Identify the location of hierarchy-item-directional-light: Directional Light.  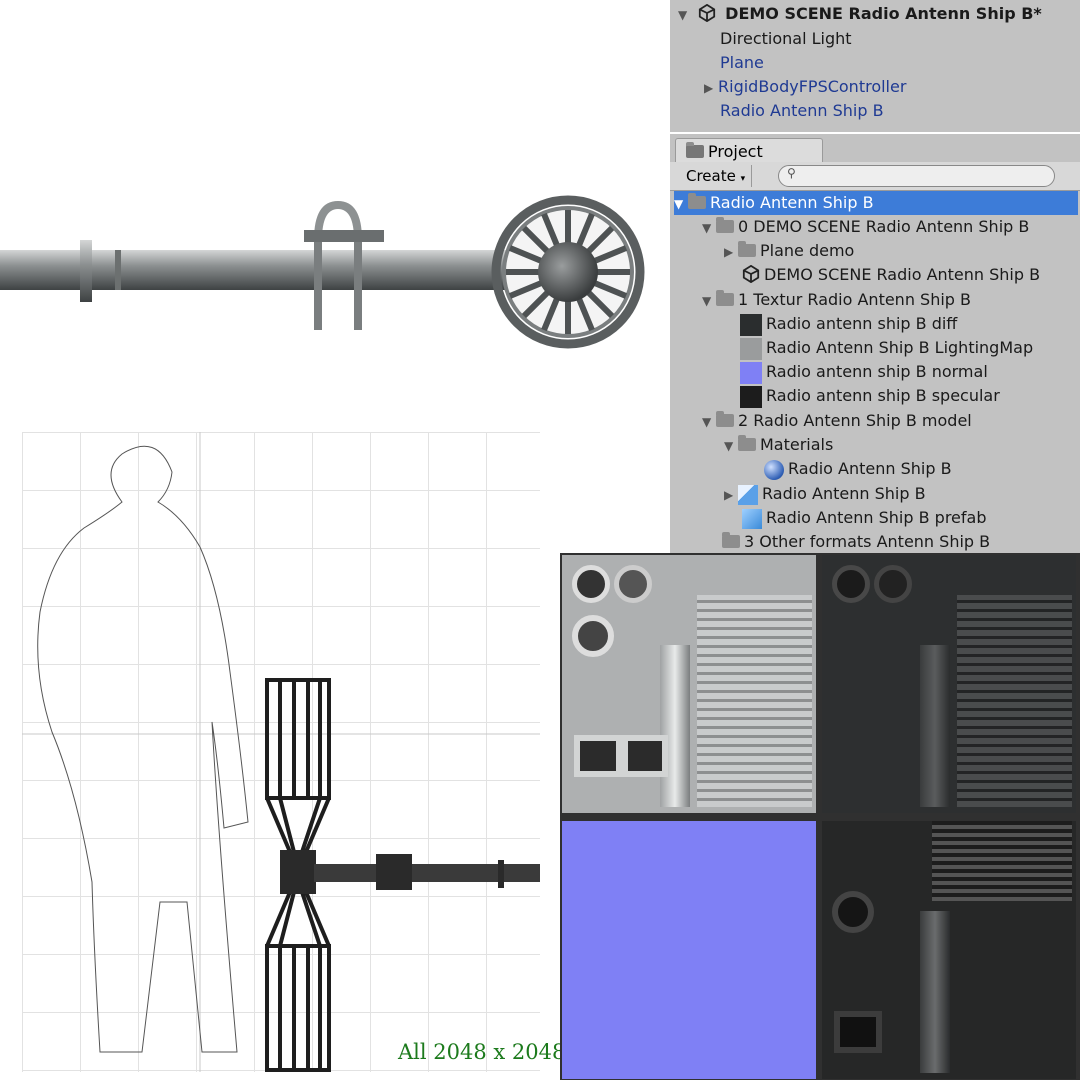
(786, 39).